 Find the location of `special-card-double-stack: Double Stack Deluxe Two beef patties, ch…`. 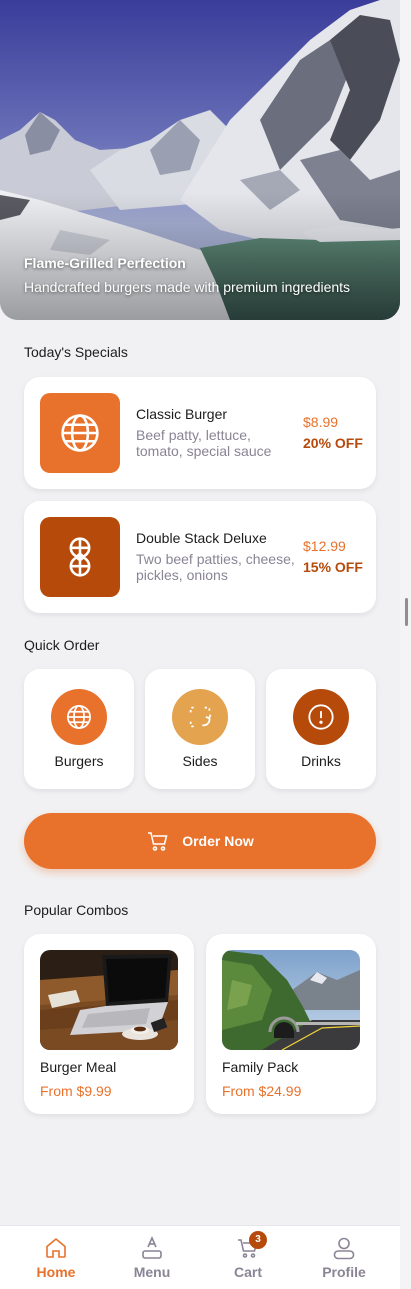

special-card-double-stack: Double Stack Deluxe Two beef patties, ch… is located at coordinates (200, 557).